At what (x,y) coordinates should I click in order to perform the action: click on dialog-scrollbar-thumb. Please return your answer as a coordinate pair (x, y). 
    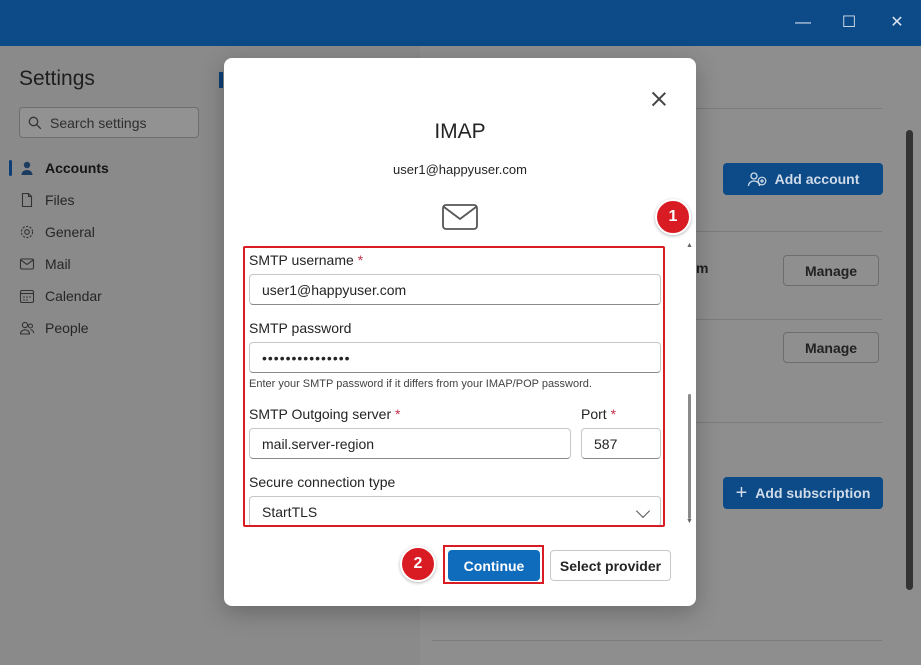
    Looking at the image, I should click on (689, 456).